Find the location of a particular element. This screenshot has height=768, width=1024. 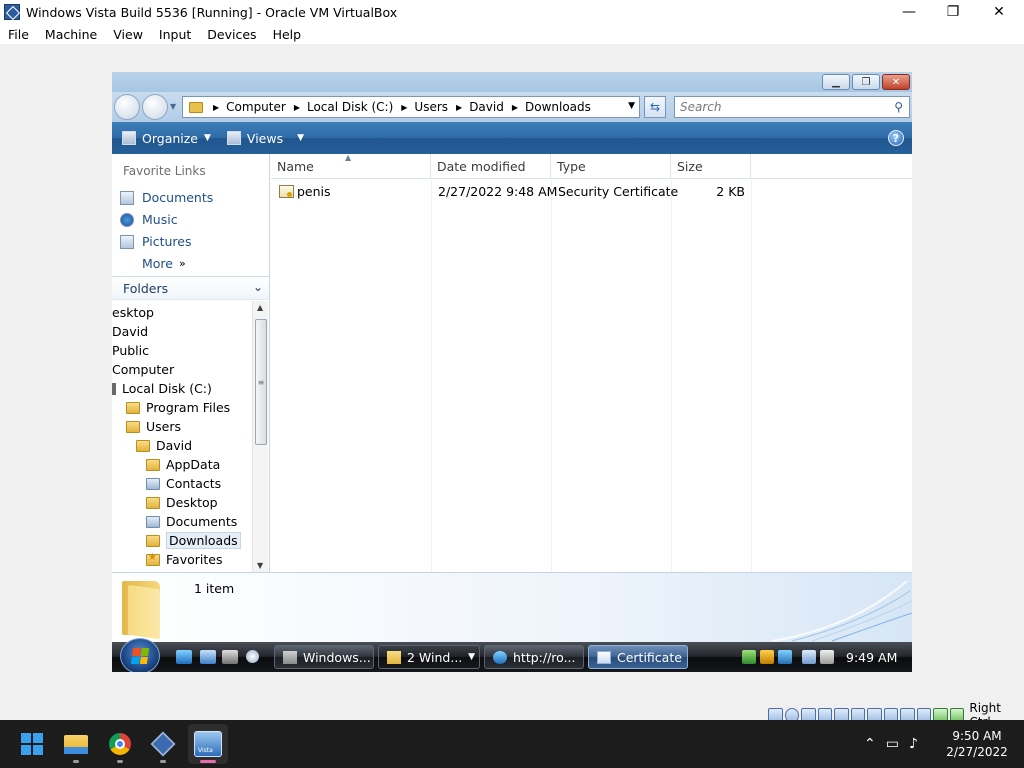

taskbar-button-certificate: Certificate is located at coordinates (638, 657).